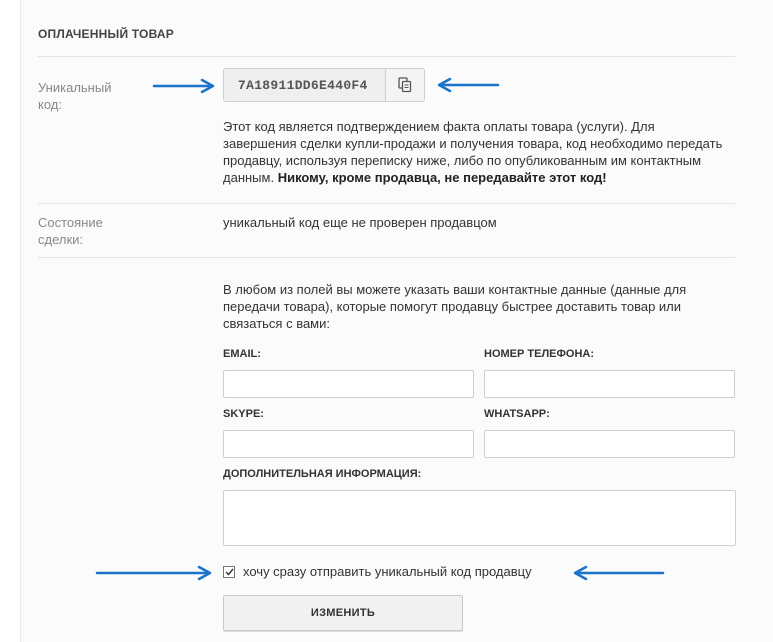 This screenshot has width=773, height=642. What do you see at coordinates (517, 414) in the screenshot?
I see `whatsapp-label: WHATSAPP:` at bounding box center [517, 414].